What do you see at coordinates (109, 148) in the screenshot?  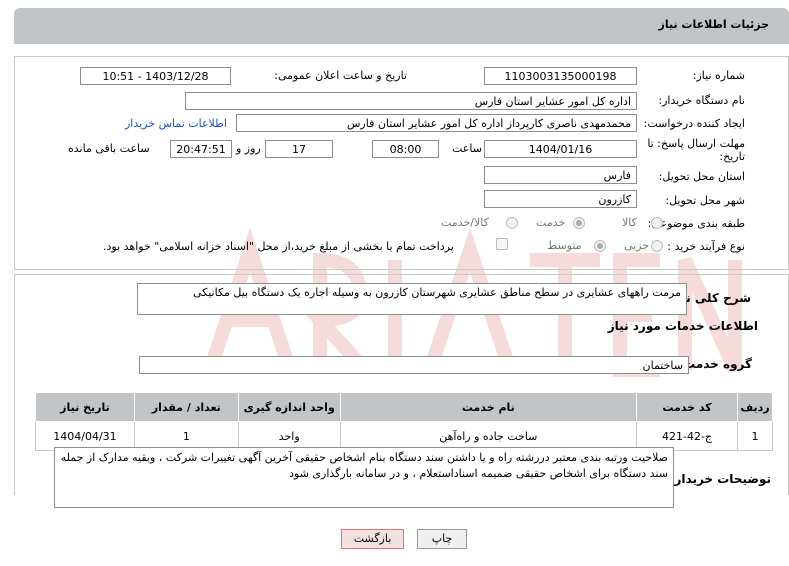 I see `remaining-time-label: ساعت باقی مانده` at bounding box center [109, 148].